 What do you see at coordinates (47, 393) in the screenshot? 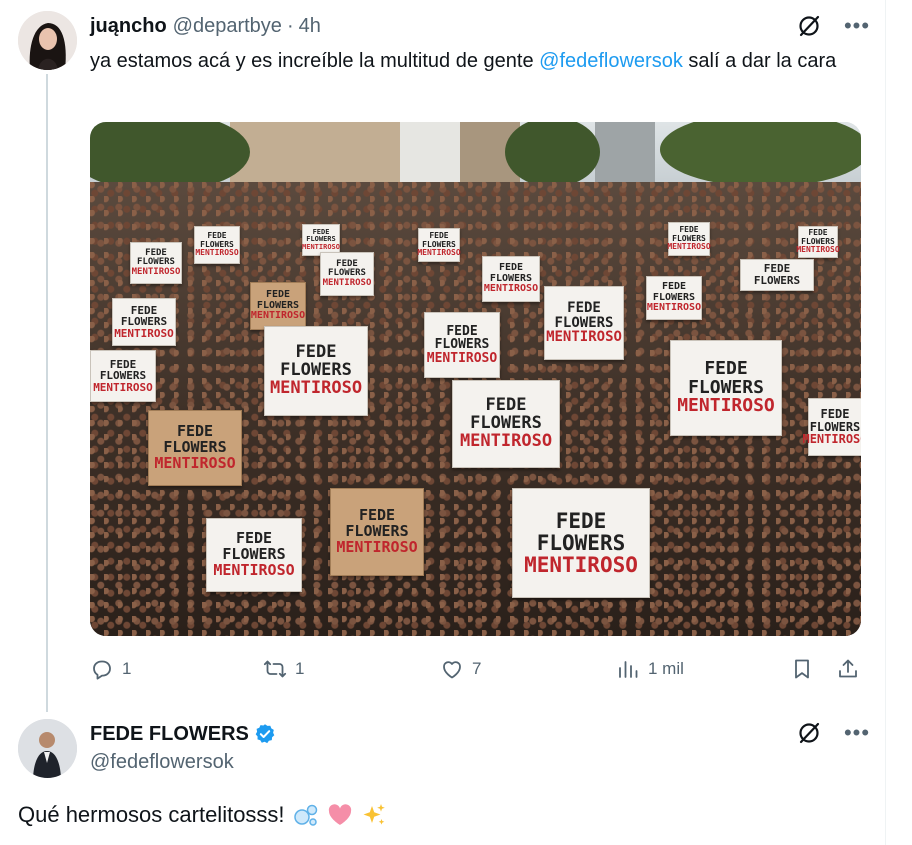
I see `thread-connector-line` at bounding box center [47, 393].